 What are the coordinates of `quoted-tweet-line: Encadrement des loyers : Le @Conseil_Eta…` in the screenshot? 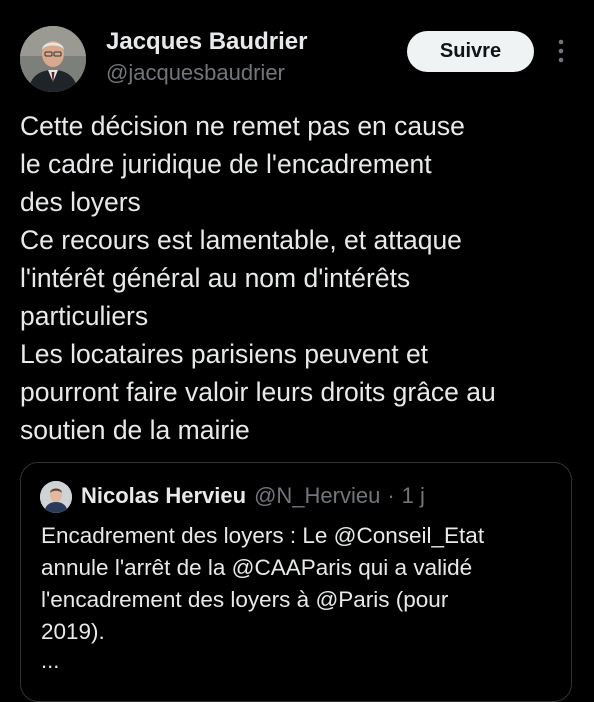 It's located at (263, 535).